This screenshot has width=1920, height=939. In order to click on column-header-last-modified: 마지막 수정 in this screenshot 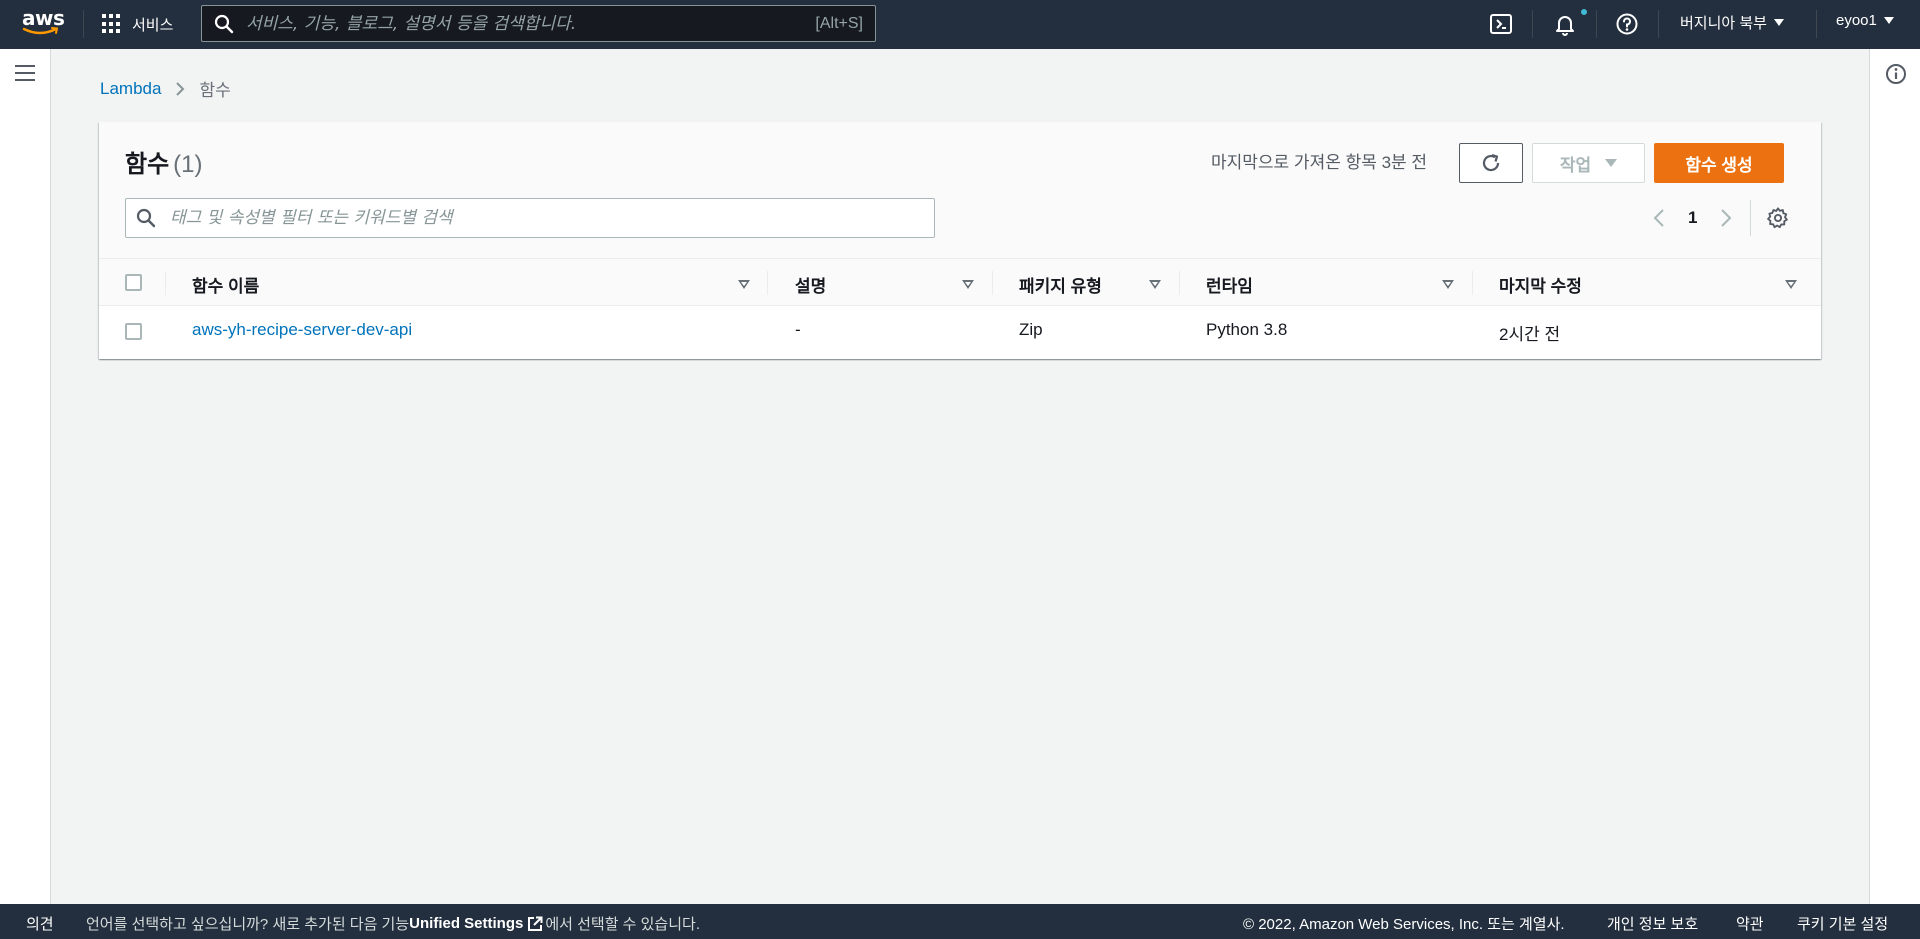, I will do `click(1540, 284)`.